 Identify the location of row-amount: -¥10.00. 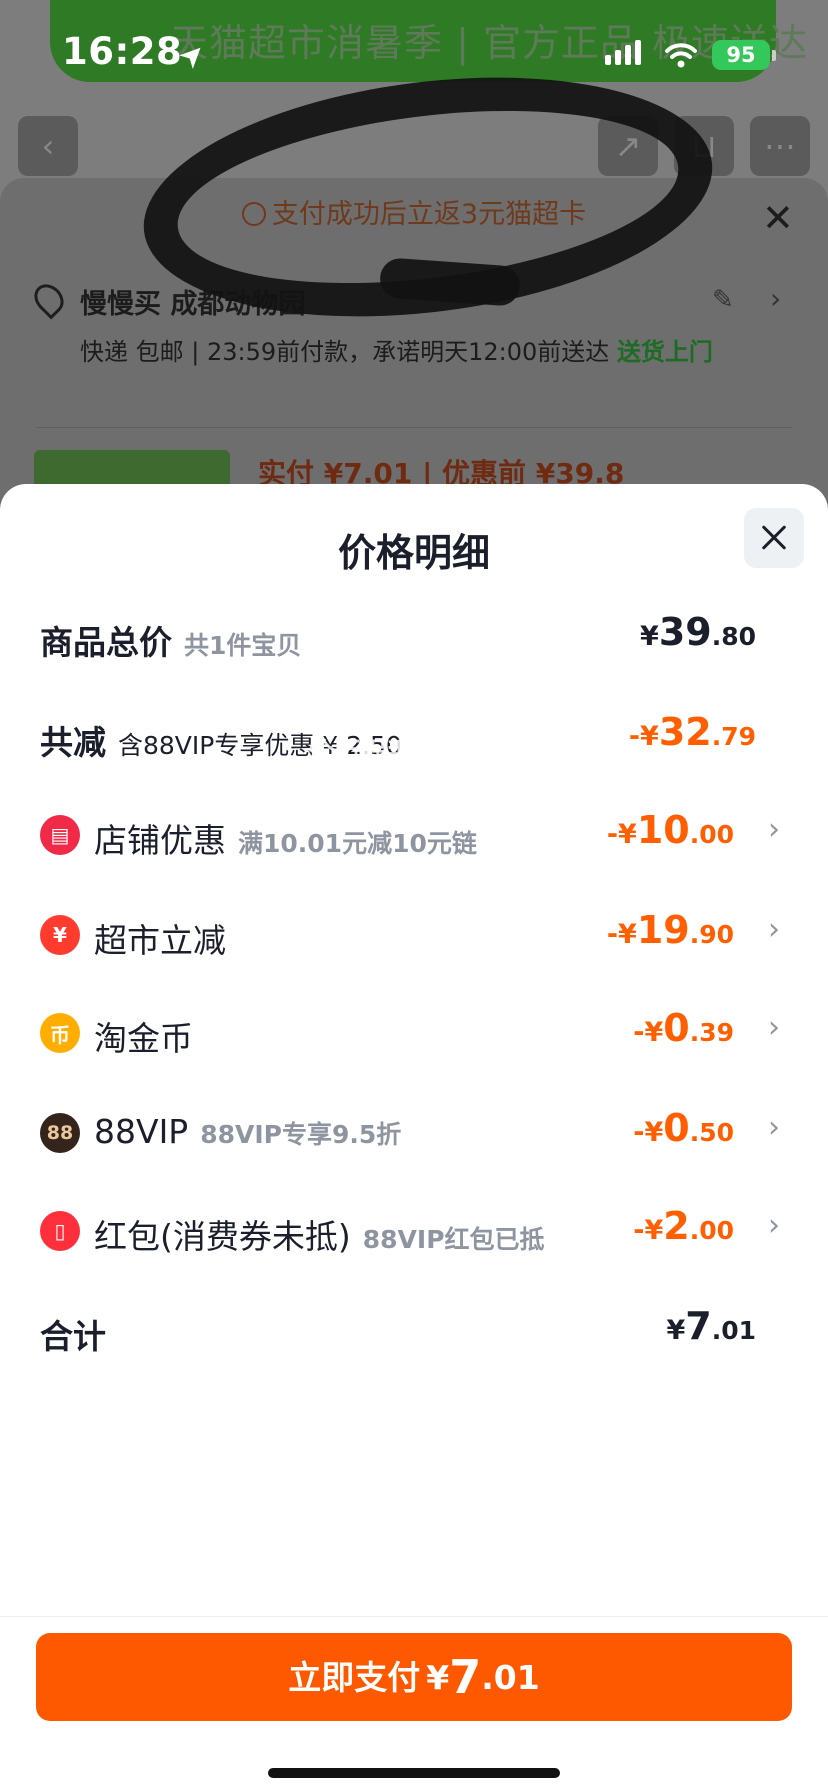
(670, 830).